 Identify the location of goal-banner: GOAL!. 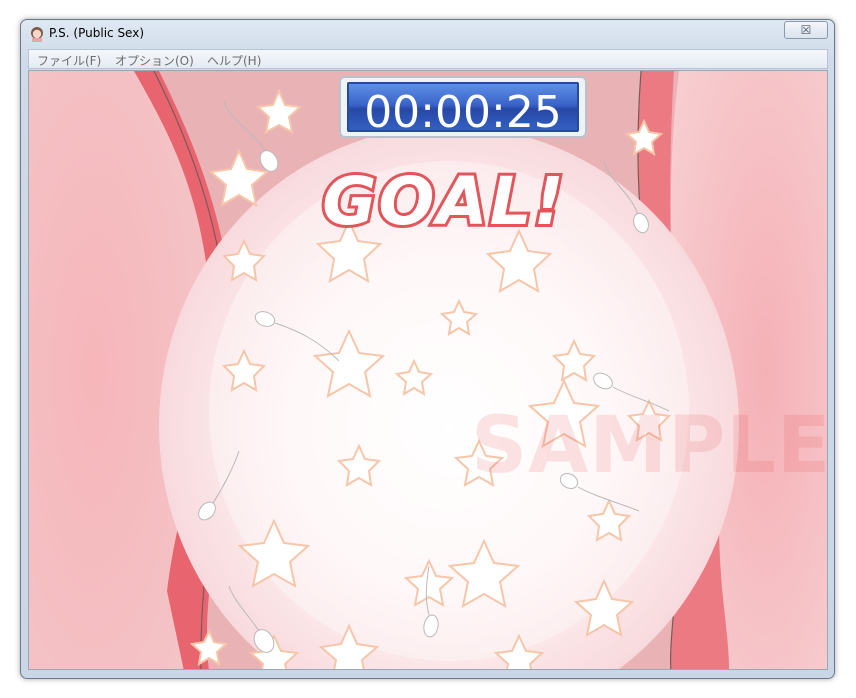
(443, 201).